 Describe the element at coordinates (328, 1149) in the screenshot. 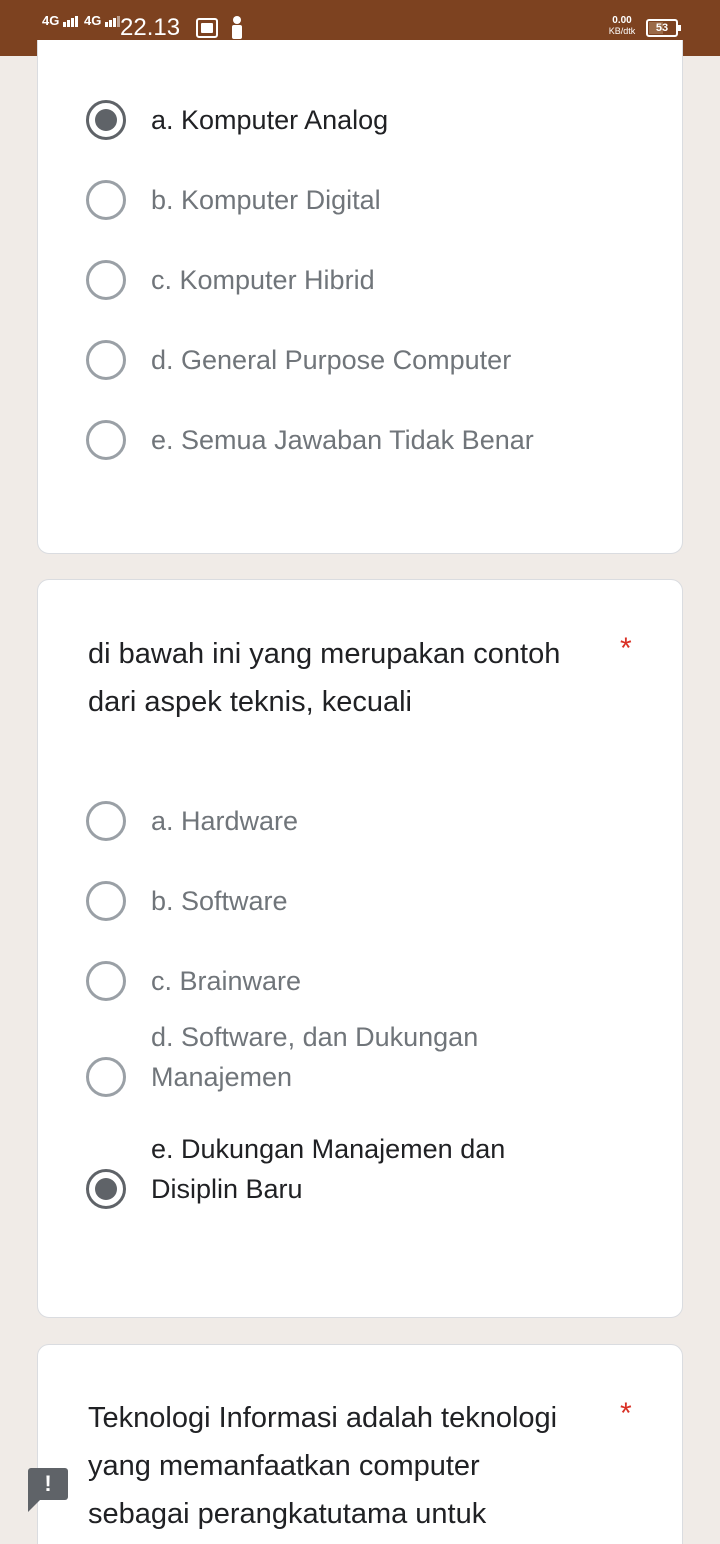

I see `option-label-line: e. Dukungan Manajemen dan` at that location.